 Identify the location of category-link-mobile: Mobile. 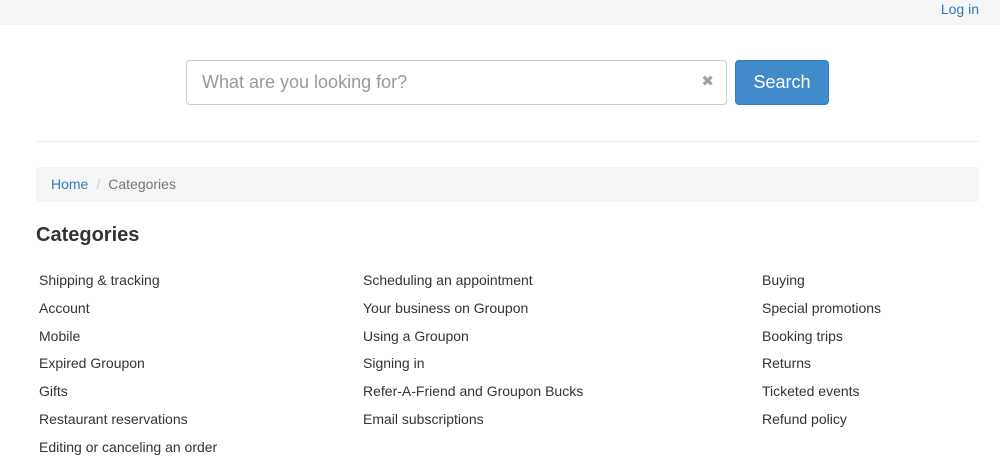
(59, 336).